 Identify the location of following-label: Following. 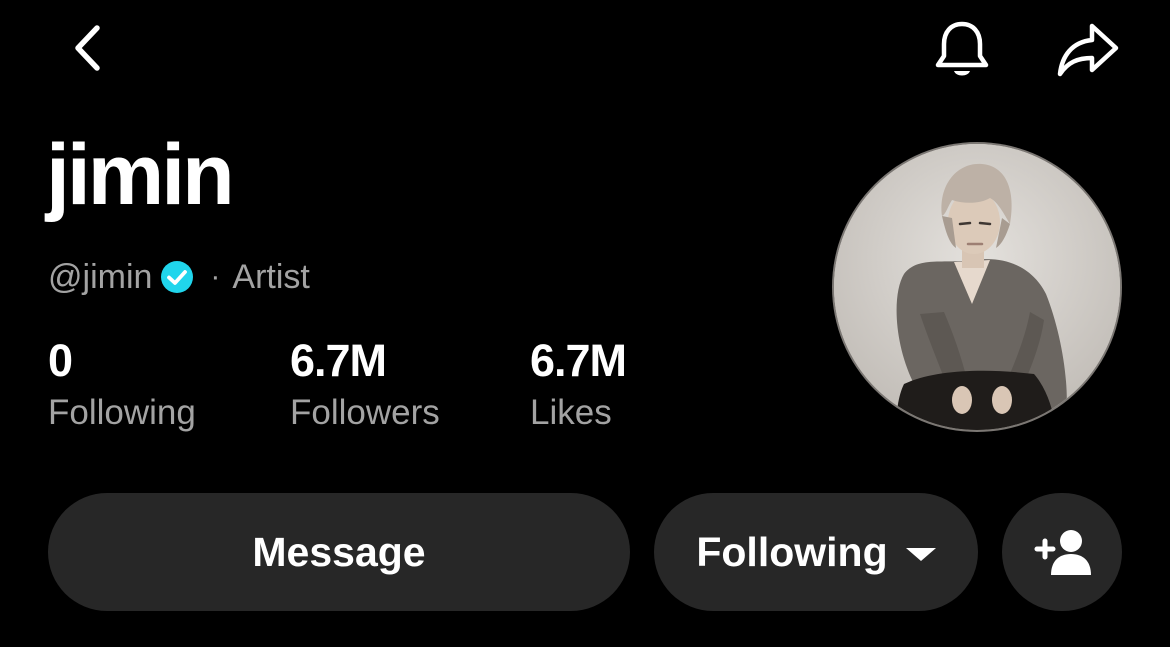
(122, 412).